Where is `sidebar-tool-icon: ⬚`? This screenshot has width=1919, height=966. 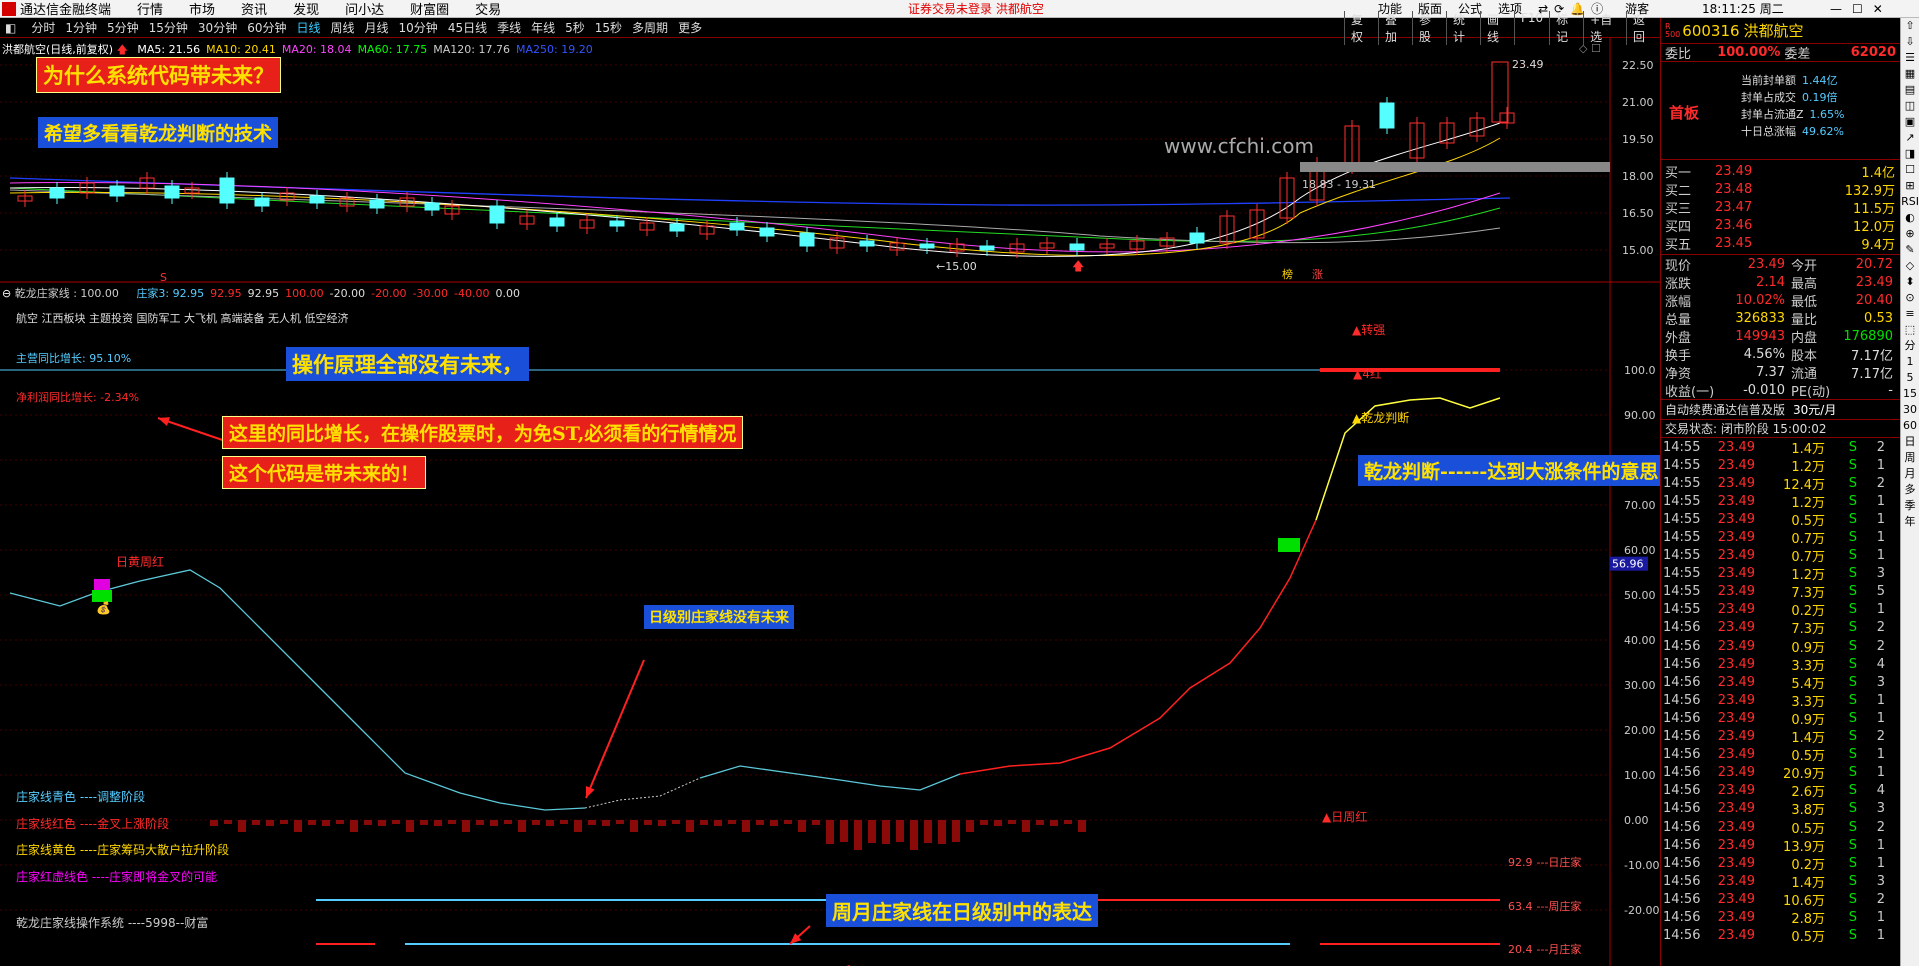
sidebar-tool-icon: ⬚ is located at coordinates (1910, 330).